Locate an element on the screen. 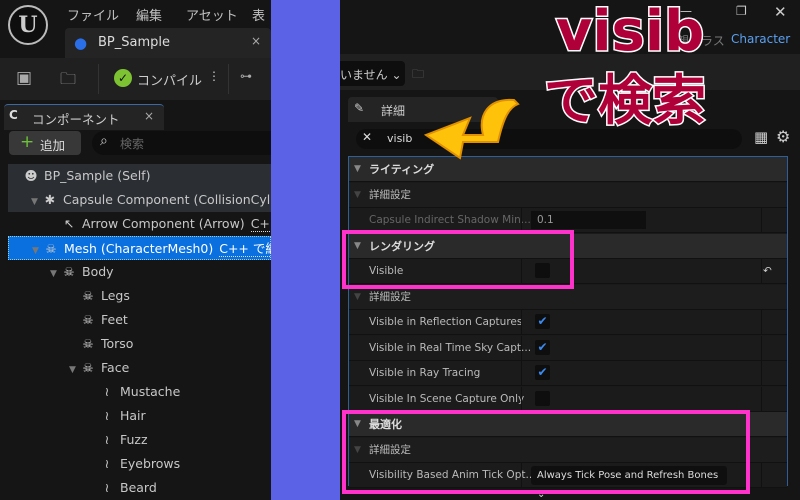  tree-item: ≀ Fuzz is located at coordinates (139, 440).